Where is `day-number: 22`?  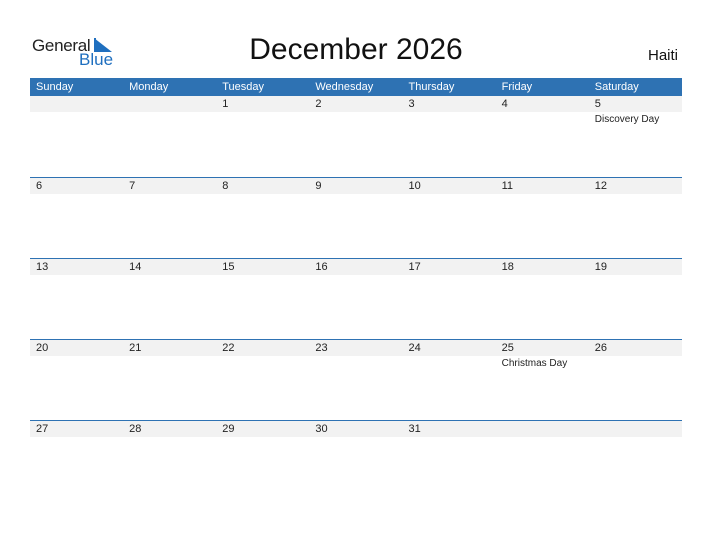 day-number: 22 is located at coordinates (228, 348).